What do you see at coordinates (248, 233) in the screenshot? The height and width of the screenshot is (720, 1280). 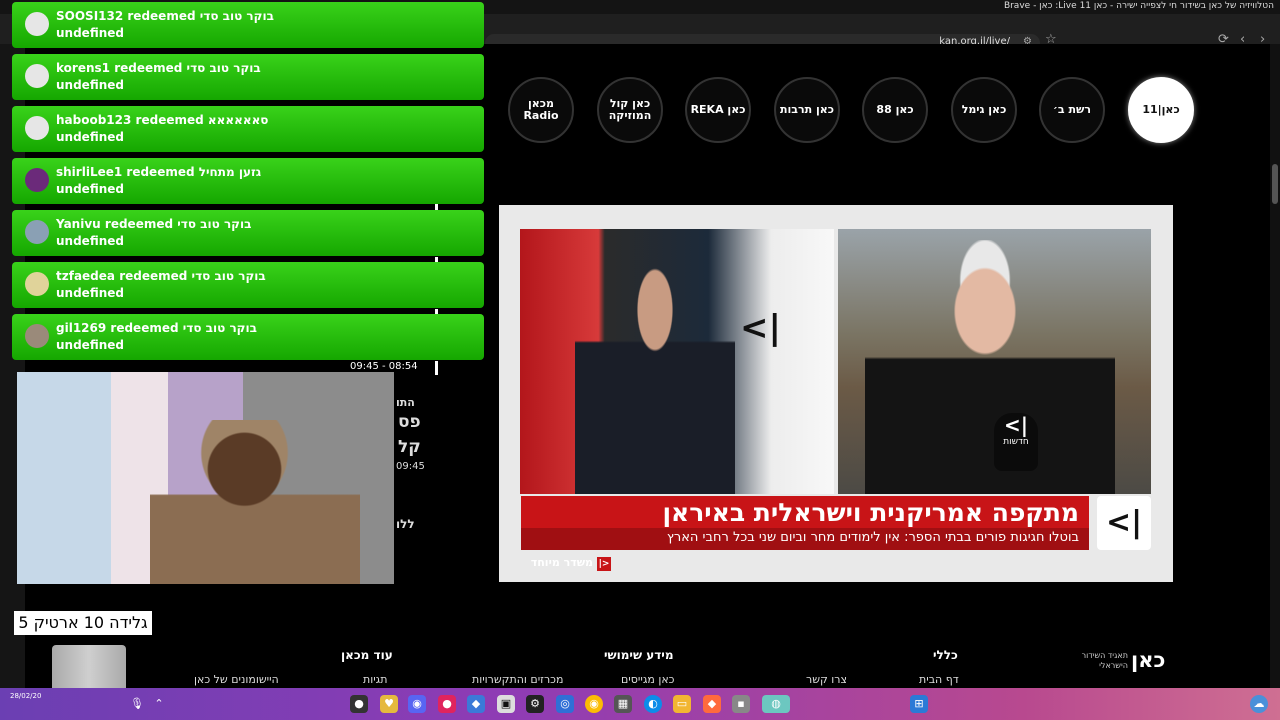 I see `alert-item: Yanivu redeemed בוקר טוב סדי undefined` at bounding box center [248, 233].